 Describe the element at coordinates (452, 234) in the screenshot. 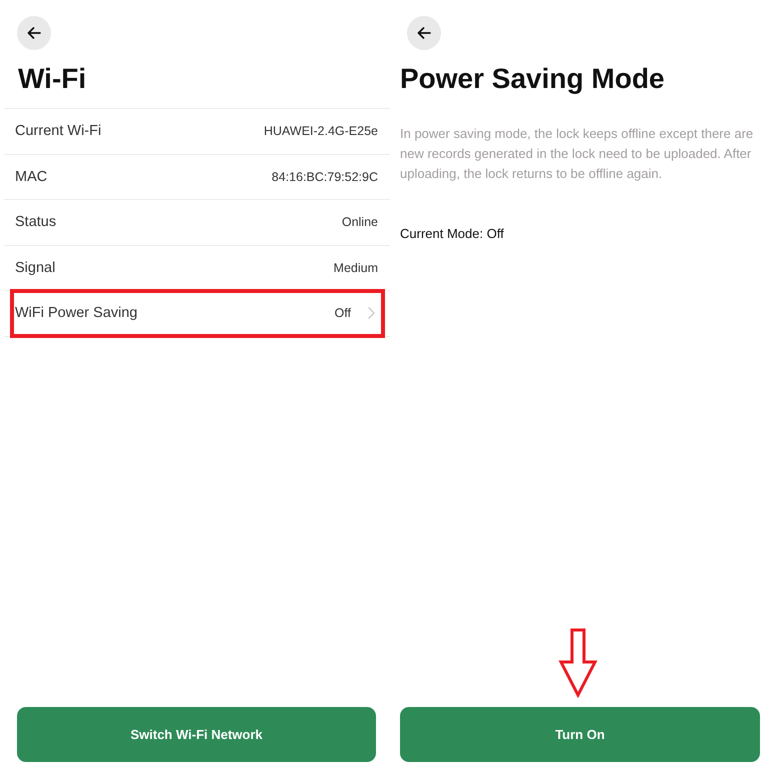

I see `current-mode-text: Current Mode: Off` at that location.